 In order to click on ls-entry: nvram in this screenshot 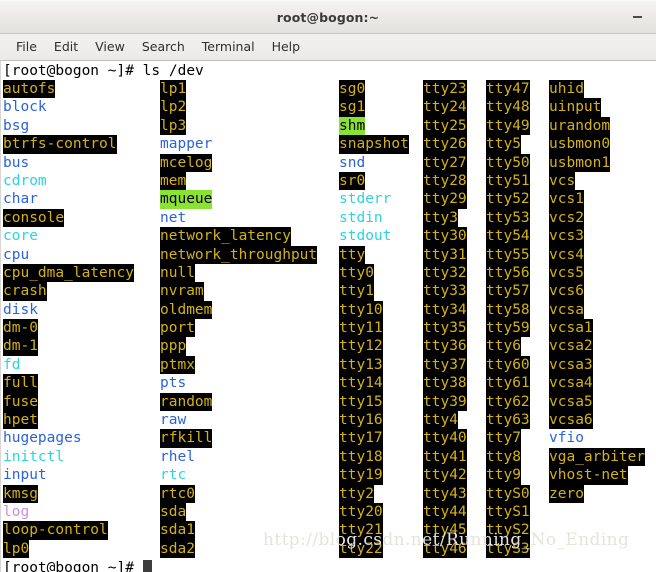, I will do `click(182, 291)`.